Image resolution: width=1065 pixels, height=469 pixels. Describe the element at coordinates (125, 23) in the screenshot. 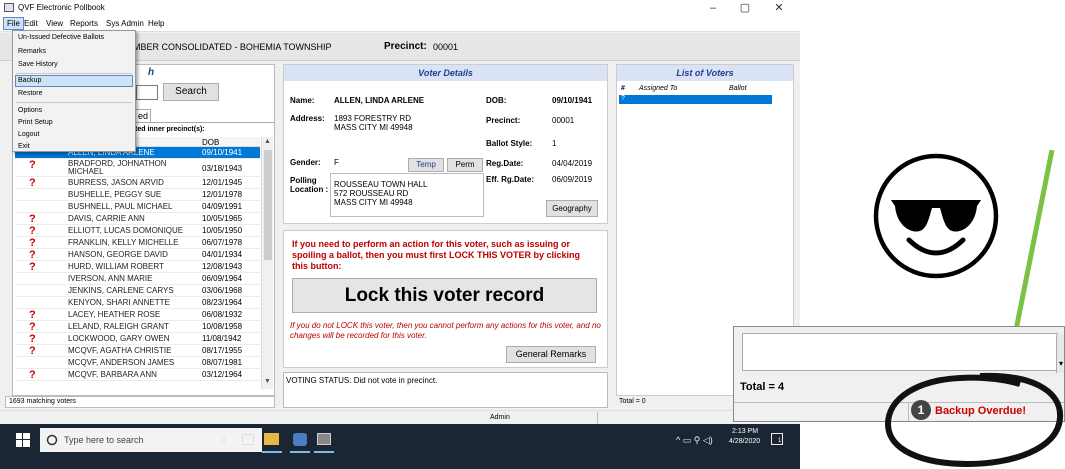

I see `menu-sys-admin: Sys Admin` at that location.